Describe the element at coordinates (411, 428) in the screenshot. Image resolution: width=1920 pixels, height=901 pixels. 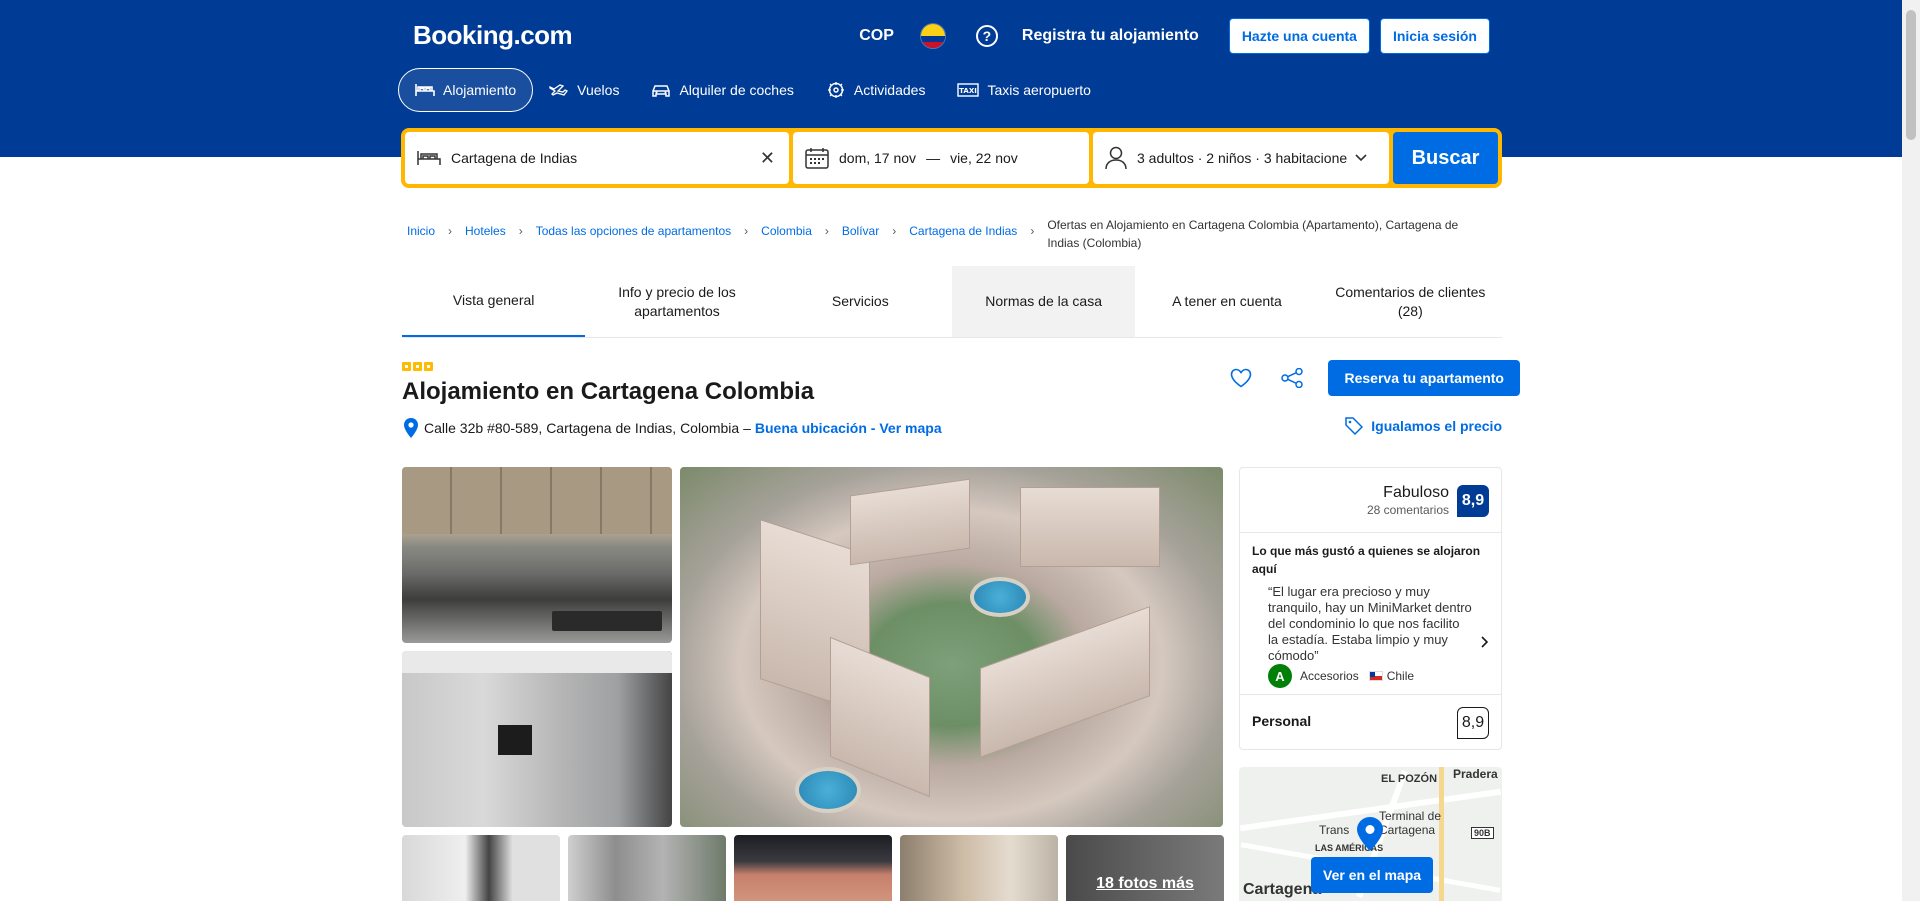
I see `location-pin-icon` at that location.